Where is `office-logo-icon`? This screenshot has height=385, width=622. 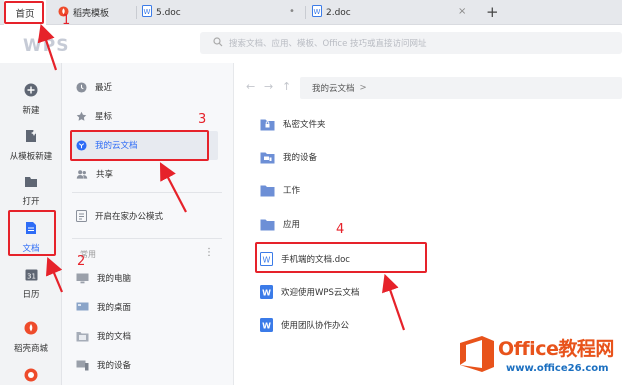
office-logo-icon is located at coordinates (477, 354).